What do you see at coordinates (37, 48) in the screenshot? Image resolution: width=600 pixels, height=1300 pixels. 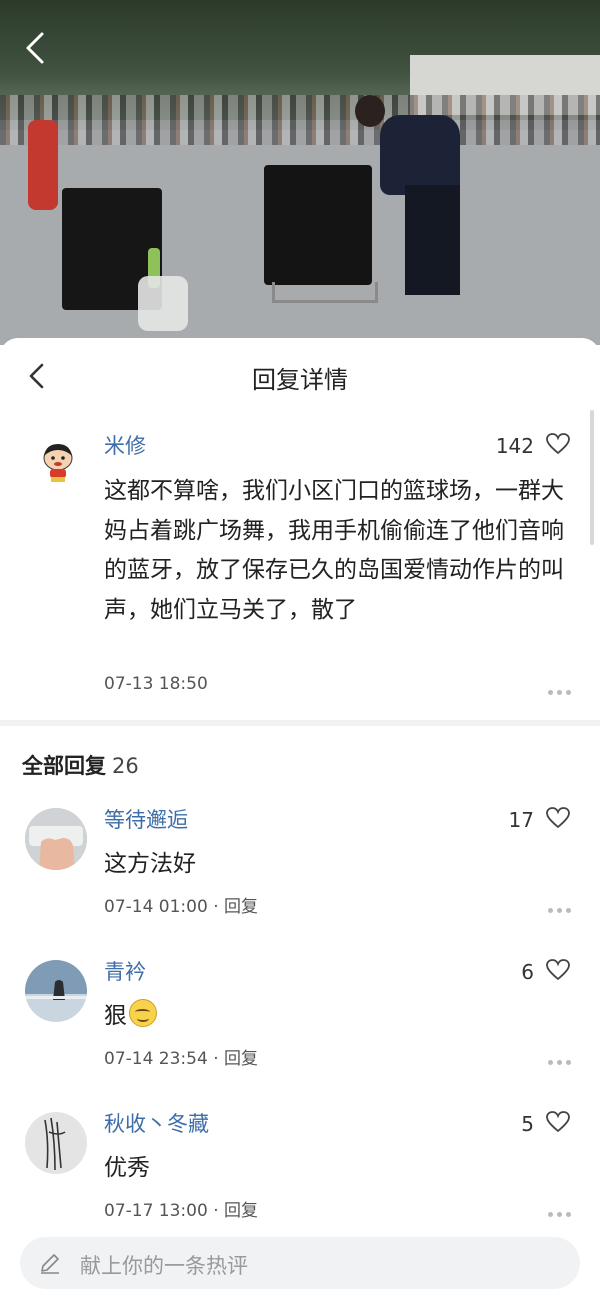 I see `back-icon` at bounding box center [37, 48].